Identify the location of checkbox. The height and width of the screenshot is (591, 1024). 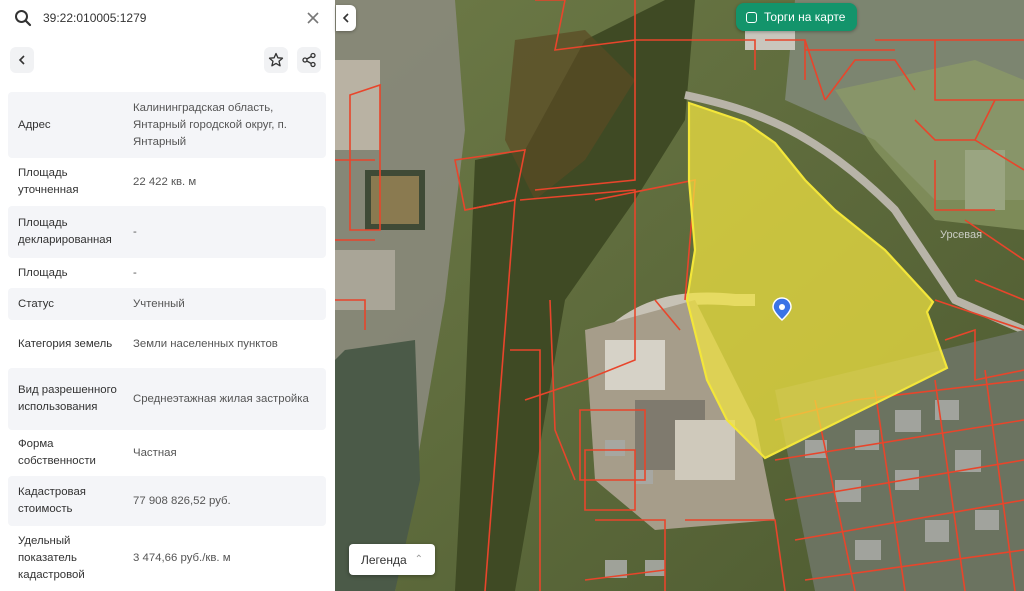
(751, 17).